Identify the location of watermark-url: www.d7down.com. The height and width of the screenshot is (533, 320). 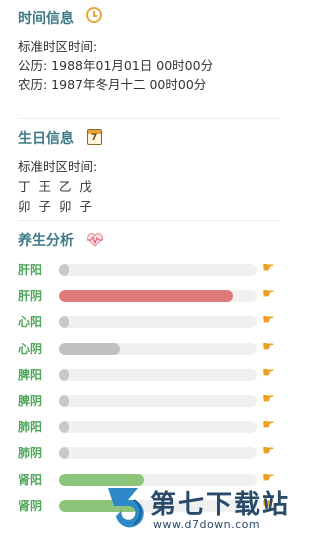
(207, 524).